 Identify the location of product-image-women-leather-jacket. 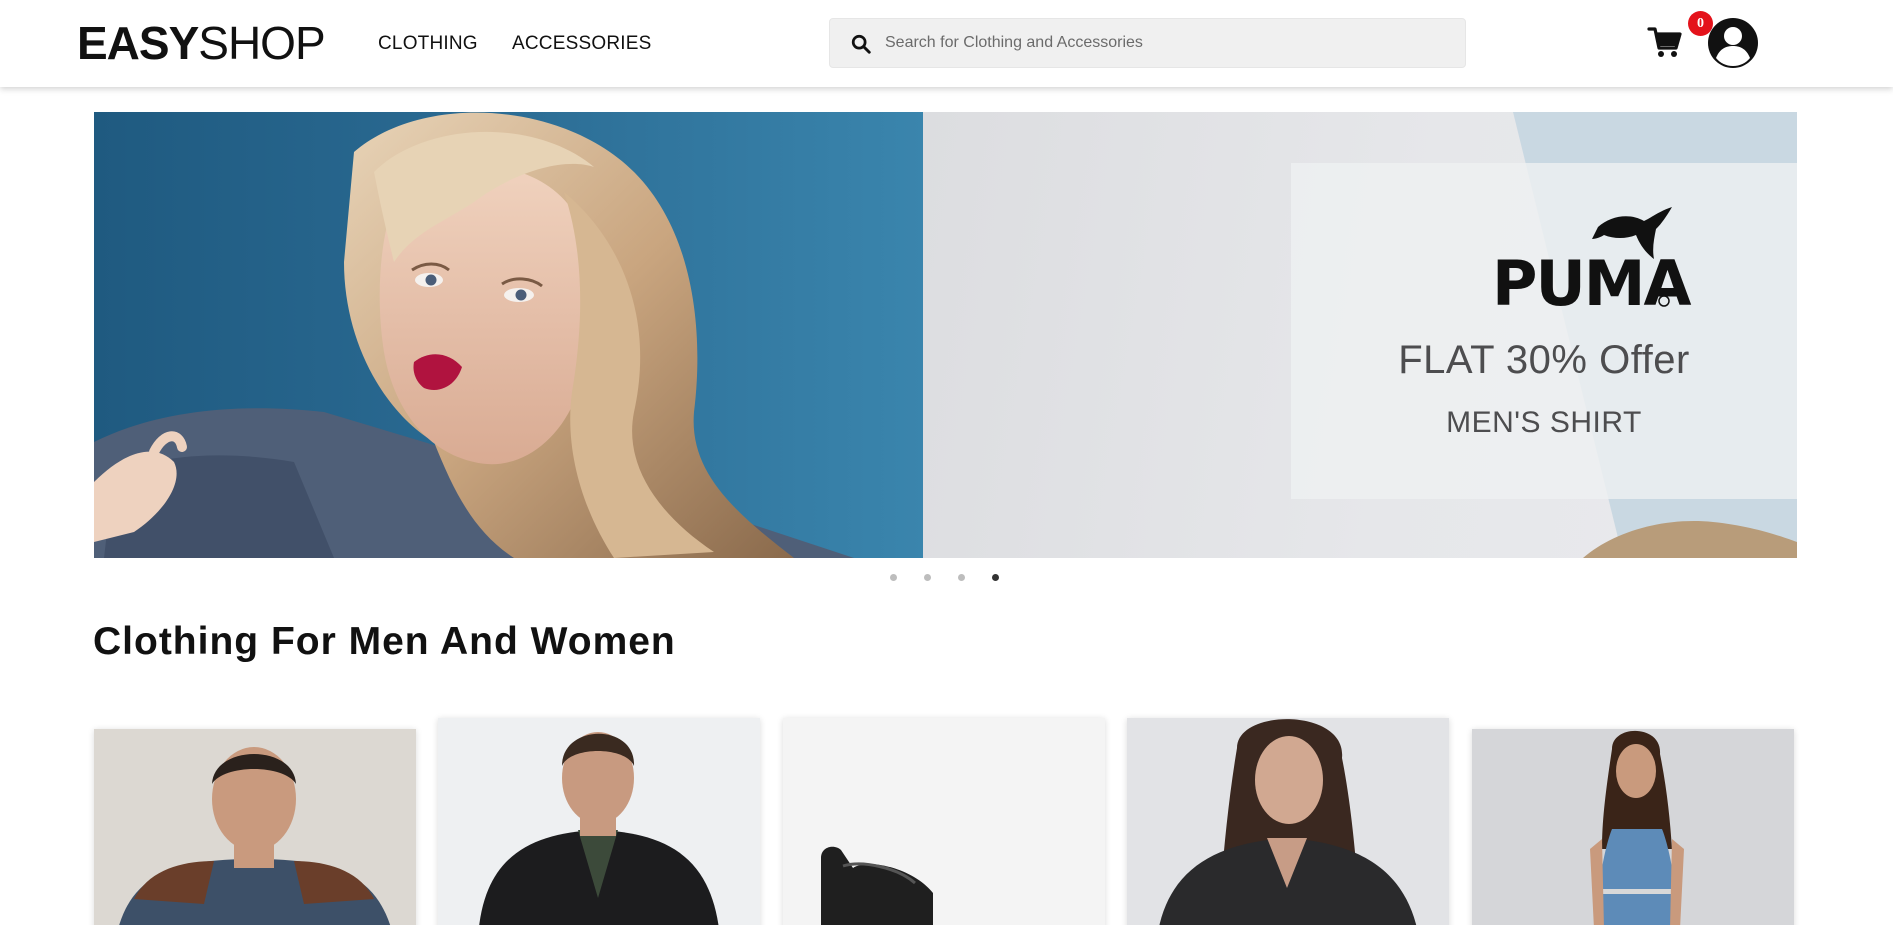
(1288, 821).